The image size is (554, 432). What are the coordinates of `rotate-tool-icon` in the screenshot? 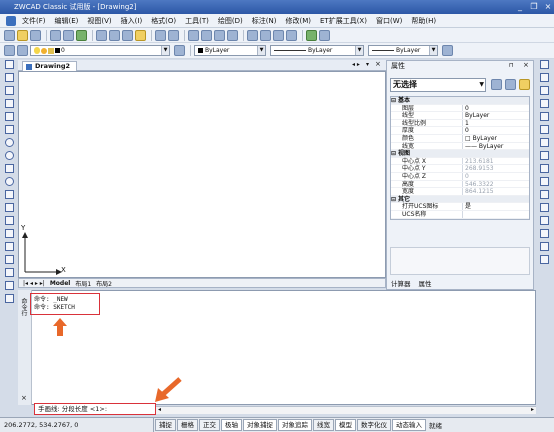 It's located at (544, 142).